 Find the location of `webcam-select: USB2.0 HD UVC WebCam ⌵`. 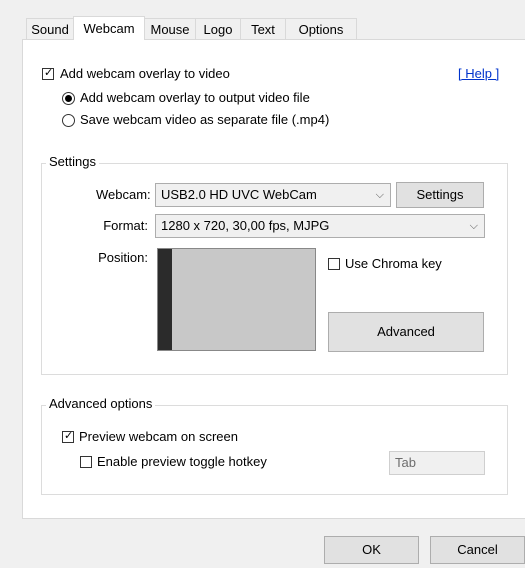

webcam-select: USB2.0 HD UVC WebCam ⌵ is located at coordinates (273, 195).